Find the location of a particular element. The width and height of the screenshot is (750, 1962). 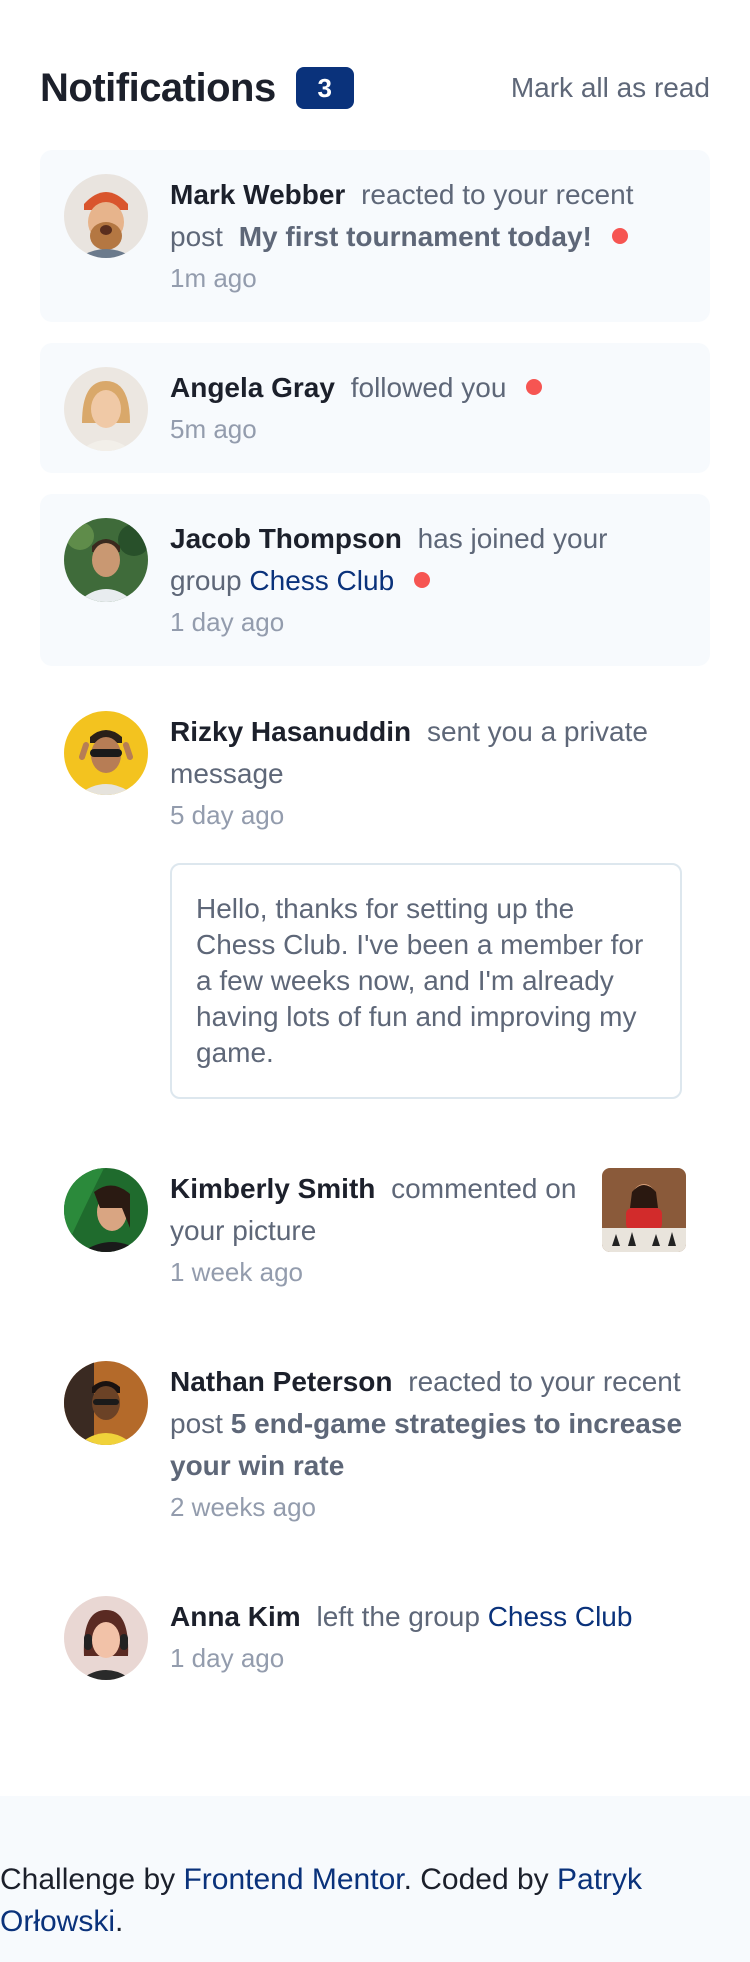

attribution-prefix: Challenge by is located at coordinates (88, 1879).